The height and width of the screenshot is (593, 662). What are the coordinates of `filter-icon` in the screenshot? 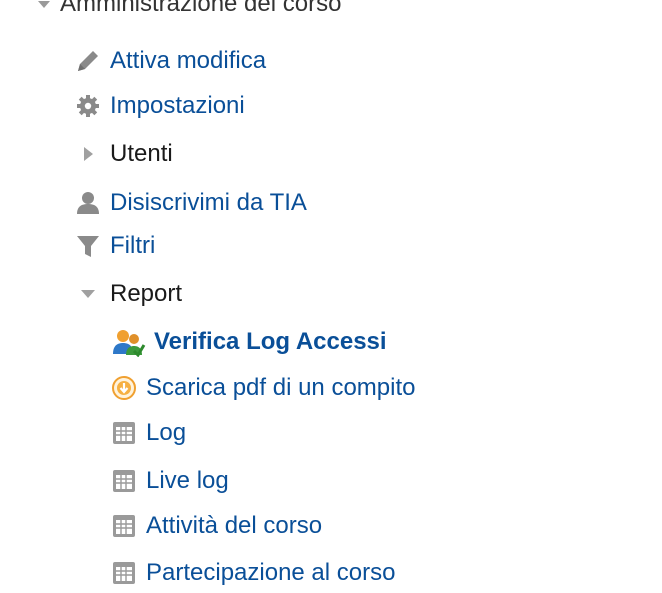 It's located at (88, 246).